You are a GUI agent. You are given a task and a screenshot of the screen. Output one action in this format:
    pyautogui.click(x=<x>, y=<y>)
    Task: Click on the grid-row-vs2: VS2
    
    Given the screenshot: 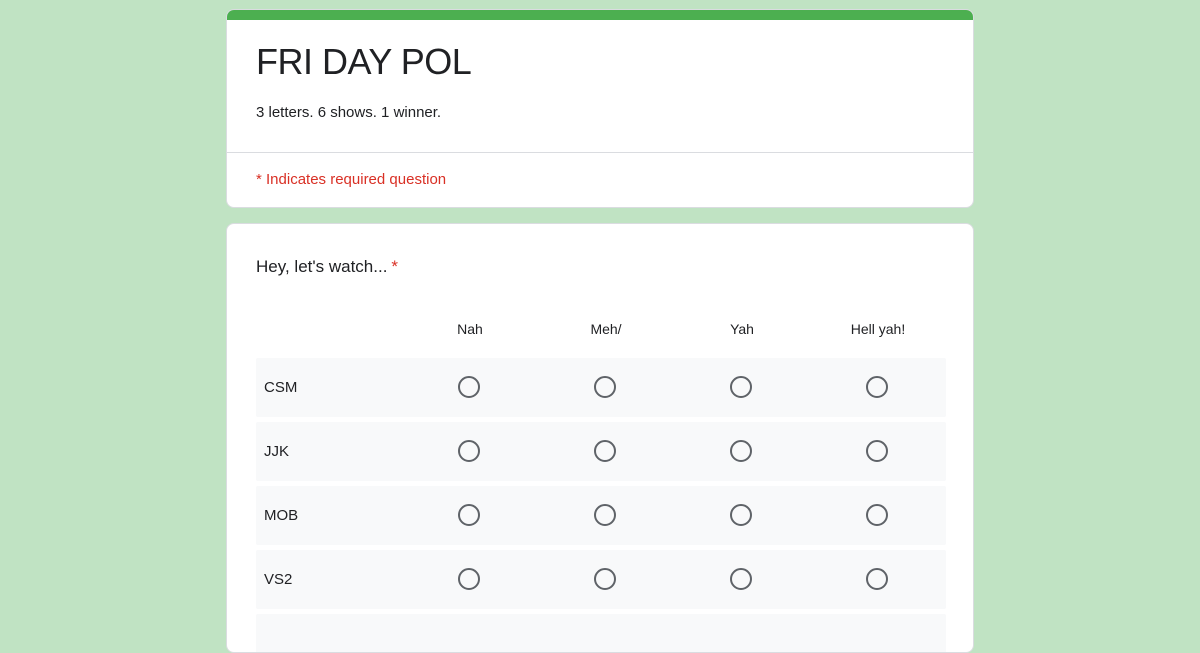 What is the action you would take?
    pyautogui.click(x=601, y=579)
    